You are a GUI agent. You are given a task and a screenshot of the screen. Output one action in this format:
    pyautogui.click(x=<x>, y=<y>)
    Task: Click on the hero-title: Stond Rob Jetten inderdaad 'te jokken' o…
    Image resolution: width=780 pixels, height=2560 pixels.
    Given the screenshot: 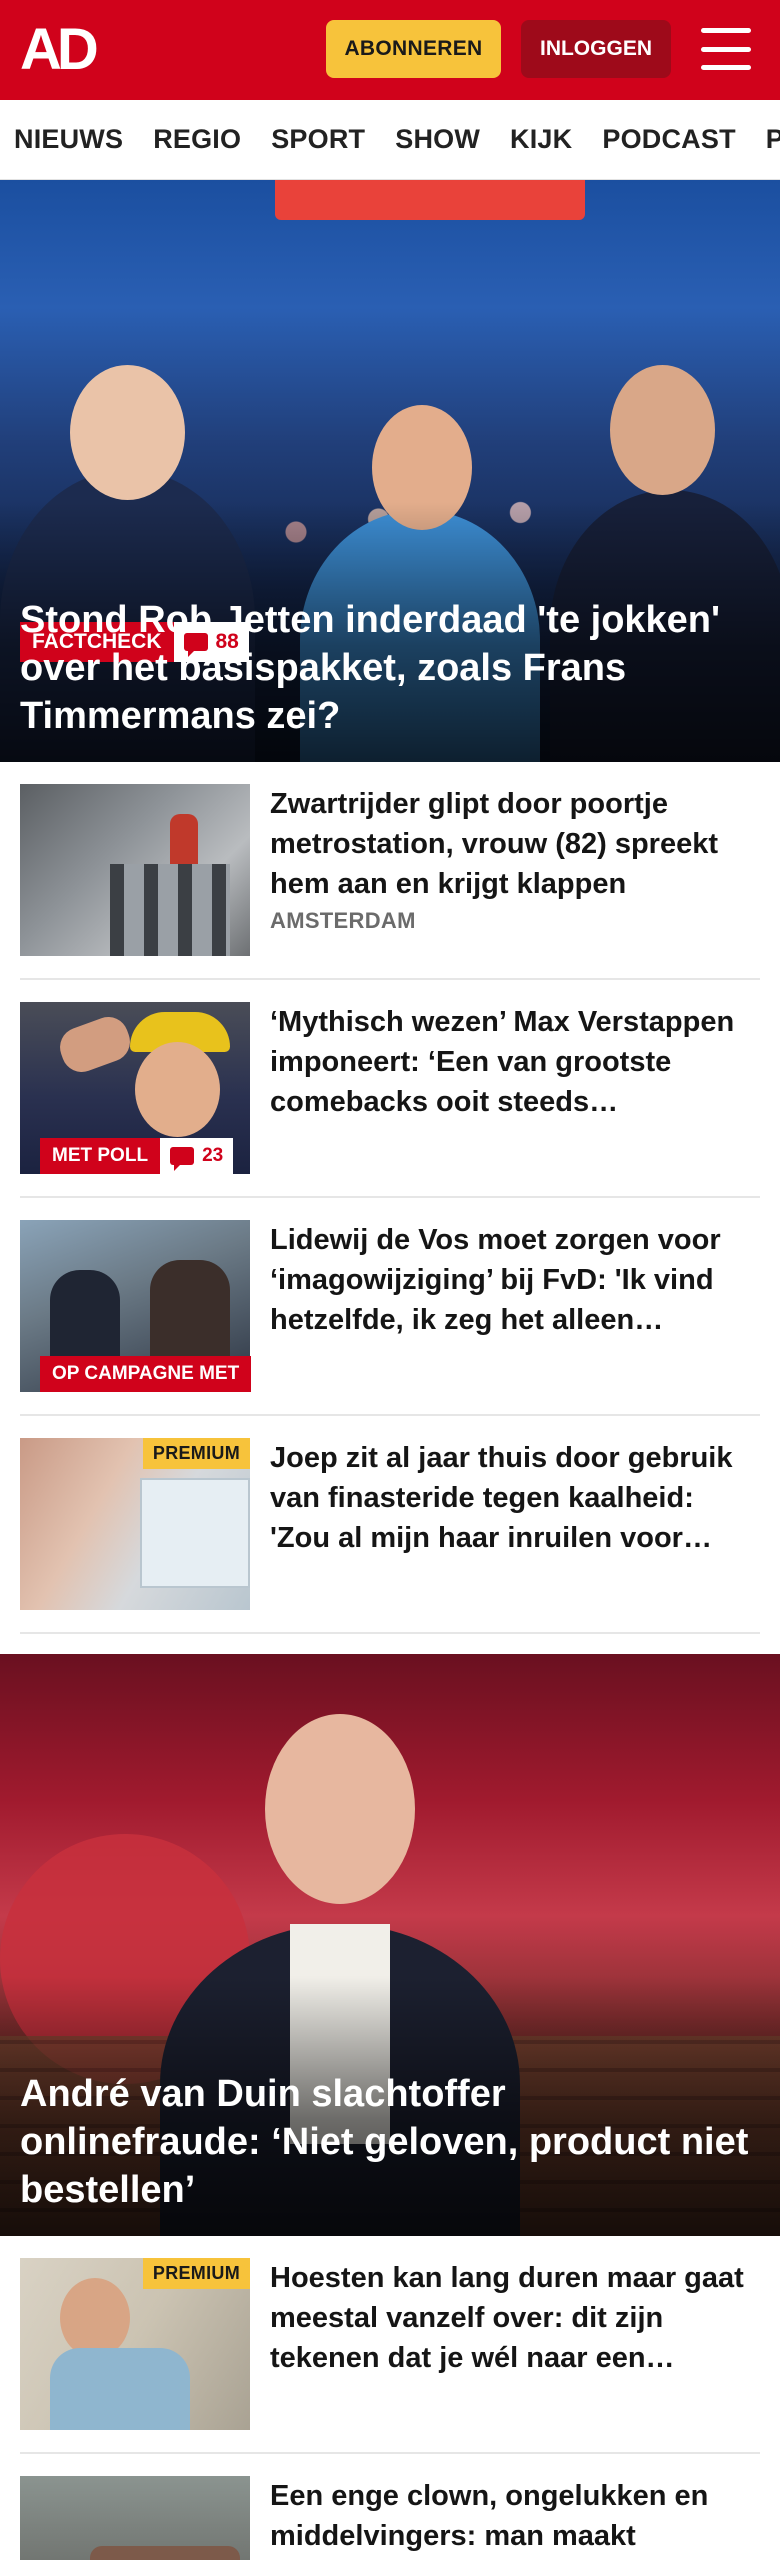 What is the action you would take?
    pyautogui.click(x=385, y=668)
    